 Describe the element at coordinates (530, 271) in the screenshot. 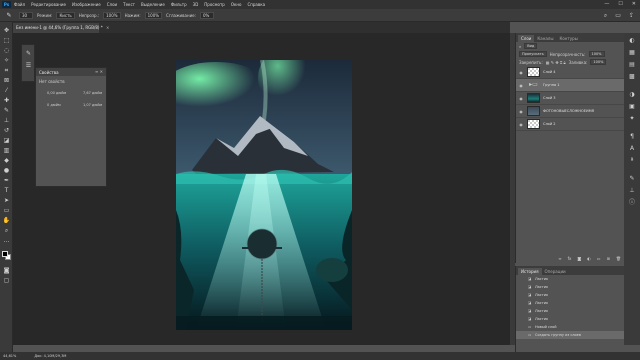

I see `tab-history: История` at that location.